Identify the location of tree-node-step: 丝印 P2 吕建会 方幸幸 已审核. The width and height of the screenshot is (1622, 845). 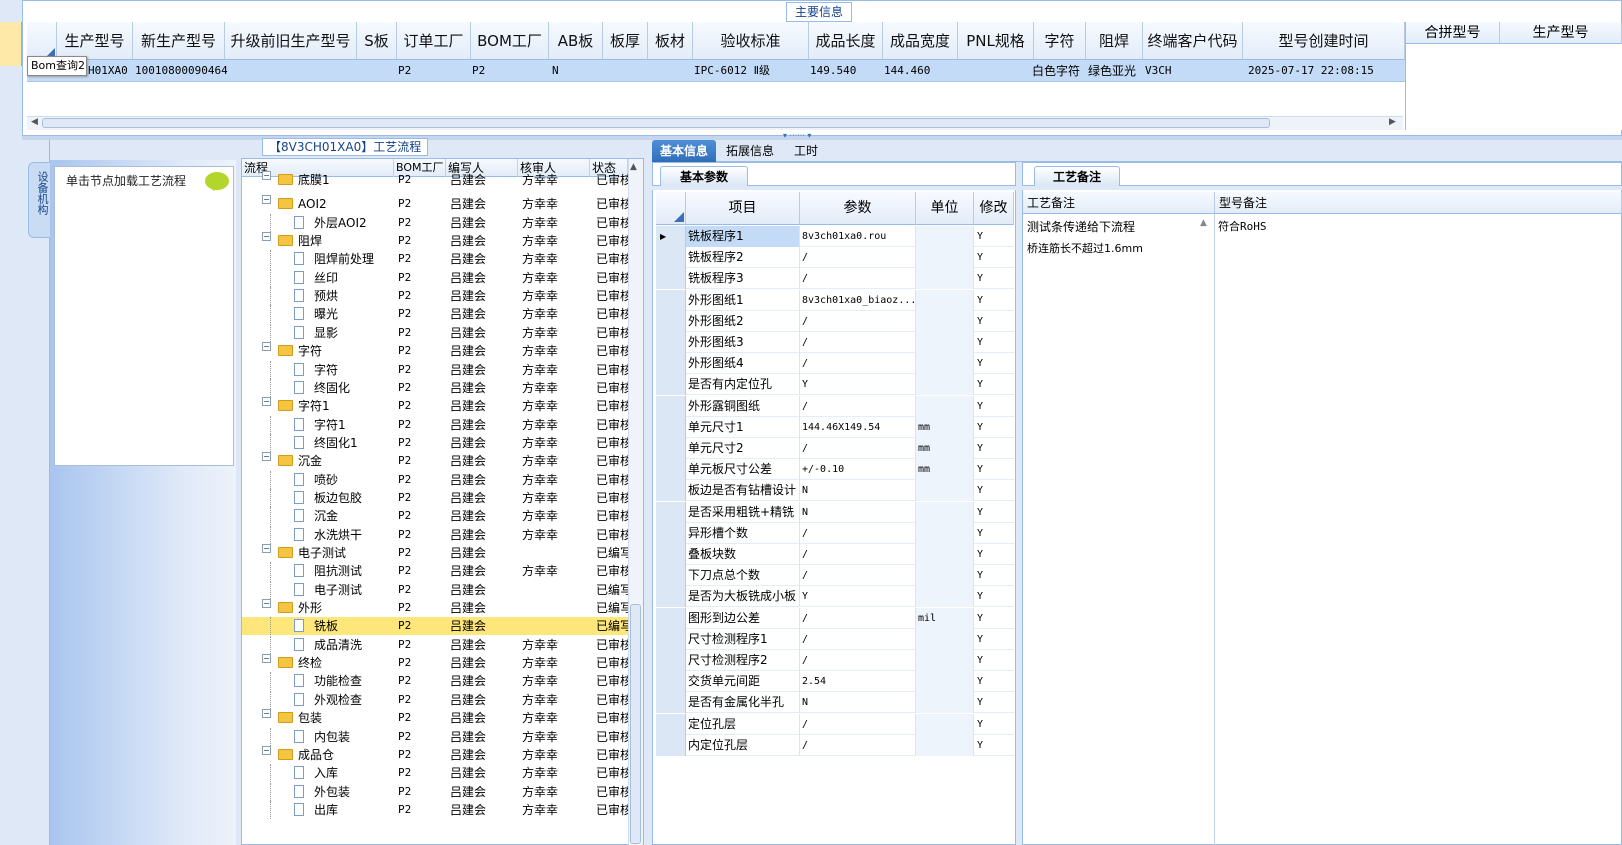
(435, 277).